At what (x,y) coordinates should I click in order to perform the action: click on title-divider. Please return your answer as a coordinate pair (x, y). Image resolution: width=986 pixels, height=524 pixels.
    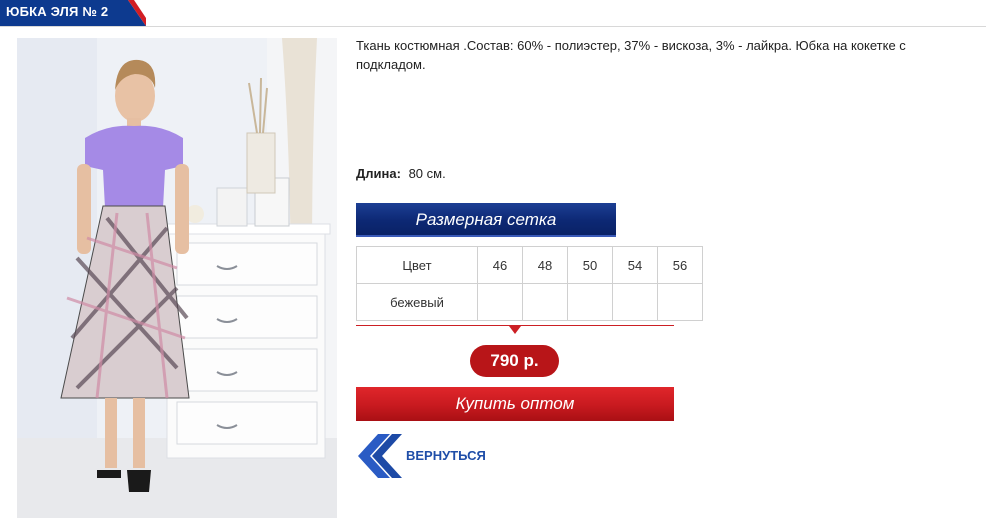
    Looking at the image, I should click on (493, 26).